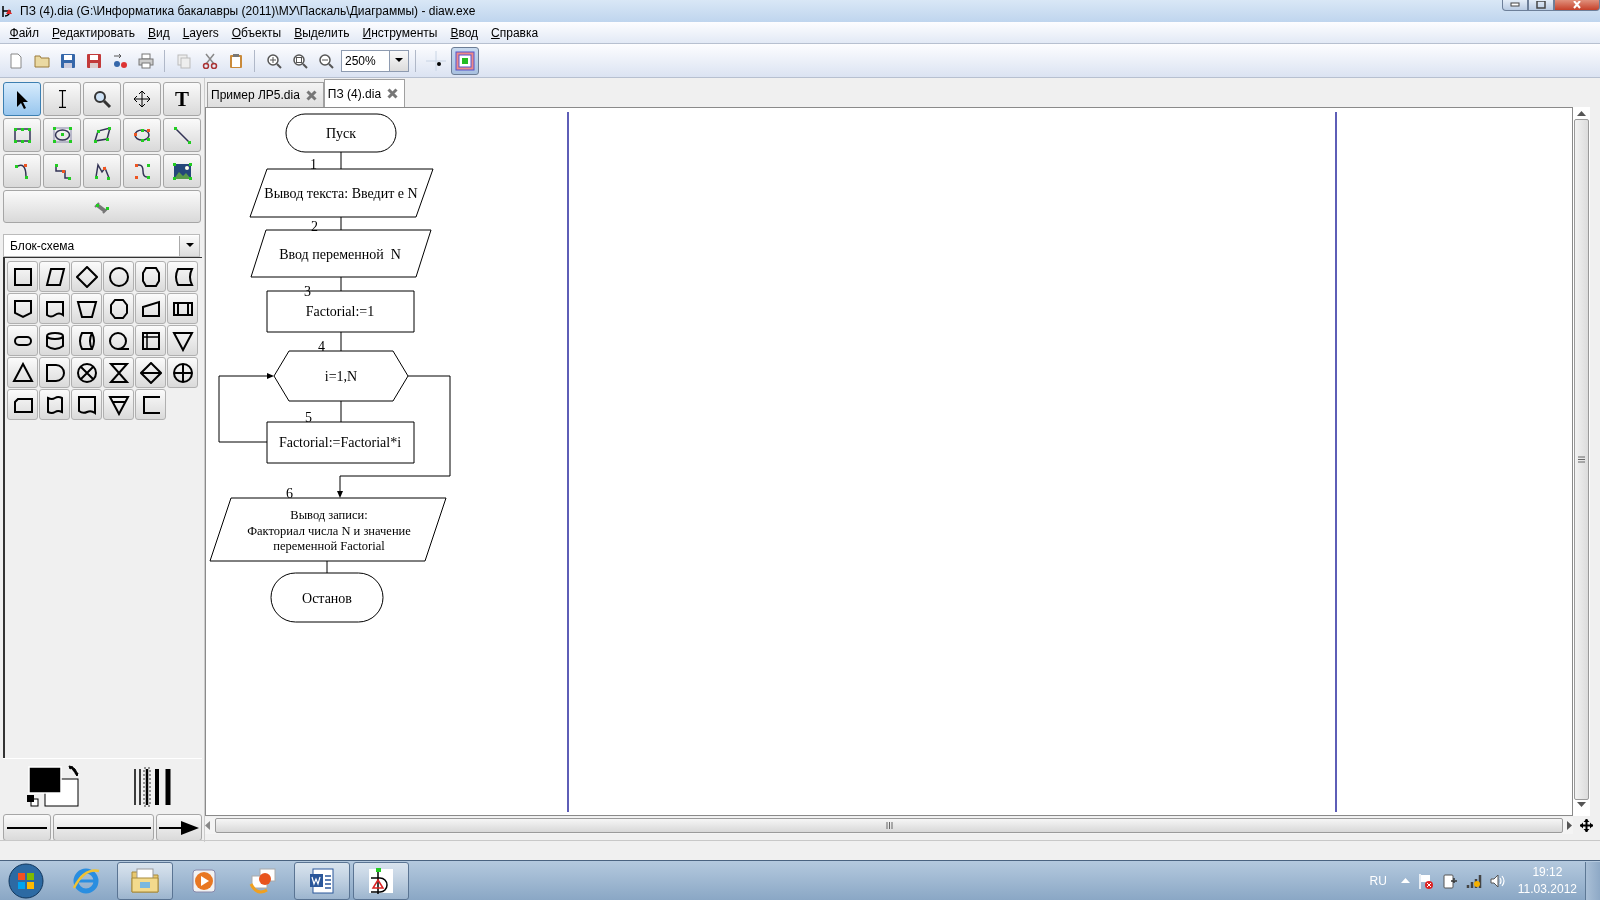 This screenshot has height=900, width=1600. I want to click on tool-button: T, so click(182, 99).